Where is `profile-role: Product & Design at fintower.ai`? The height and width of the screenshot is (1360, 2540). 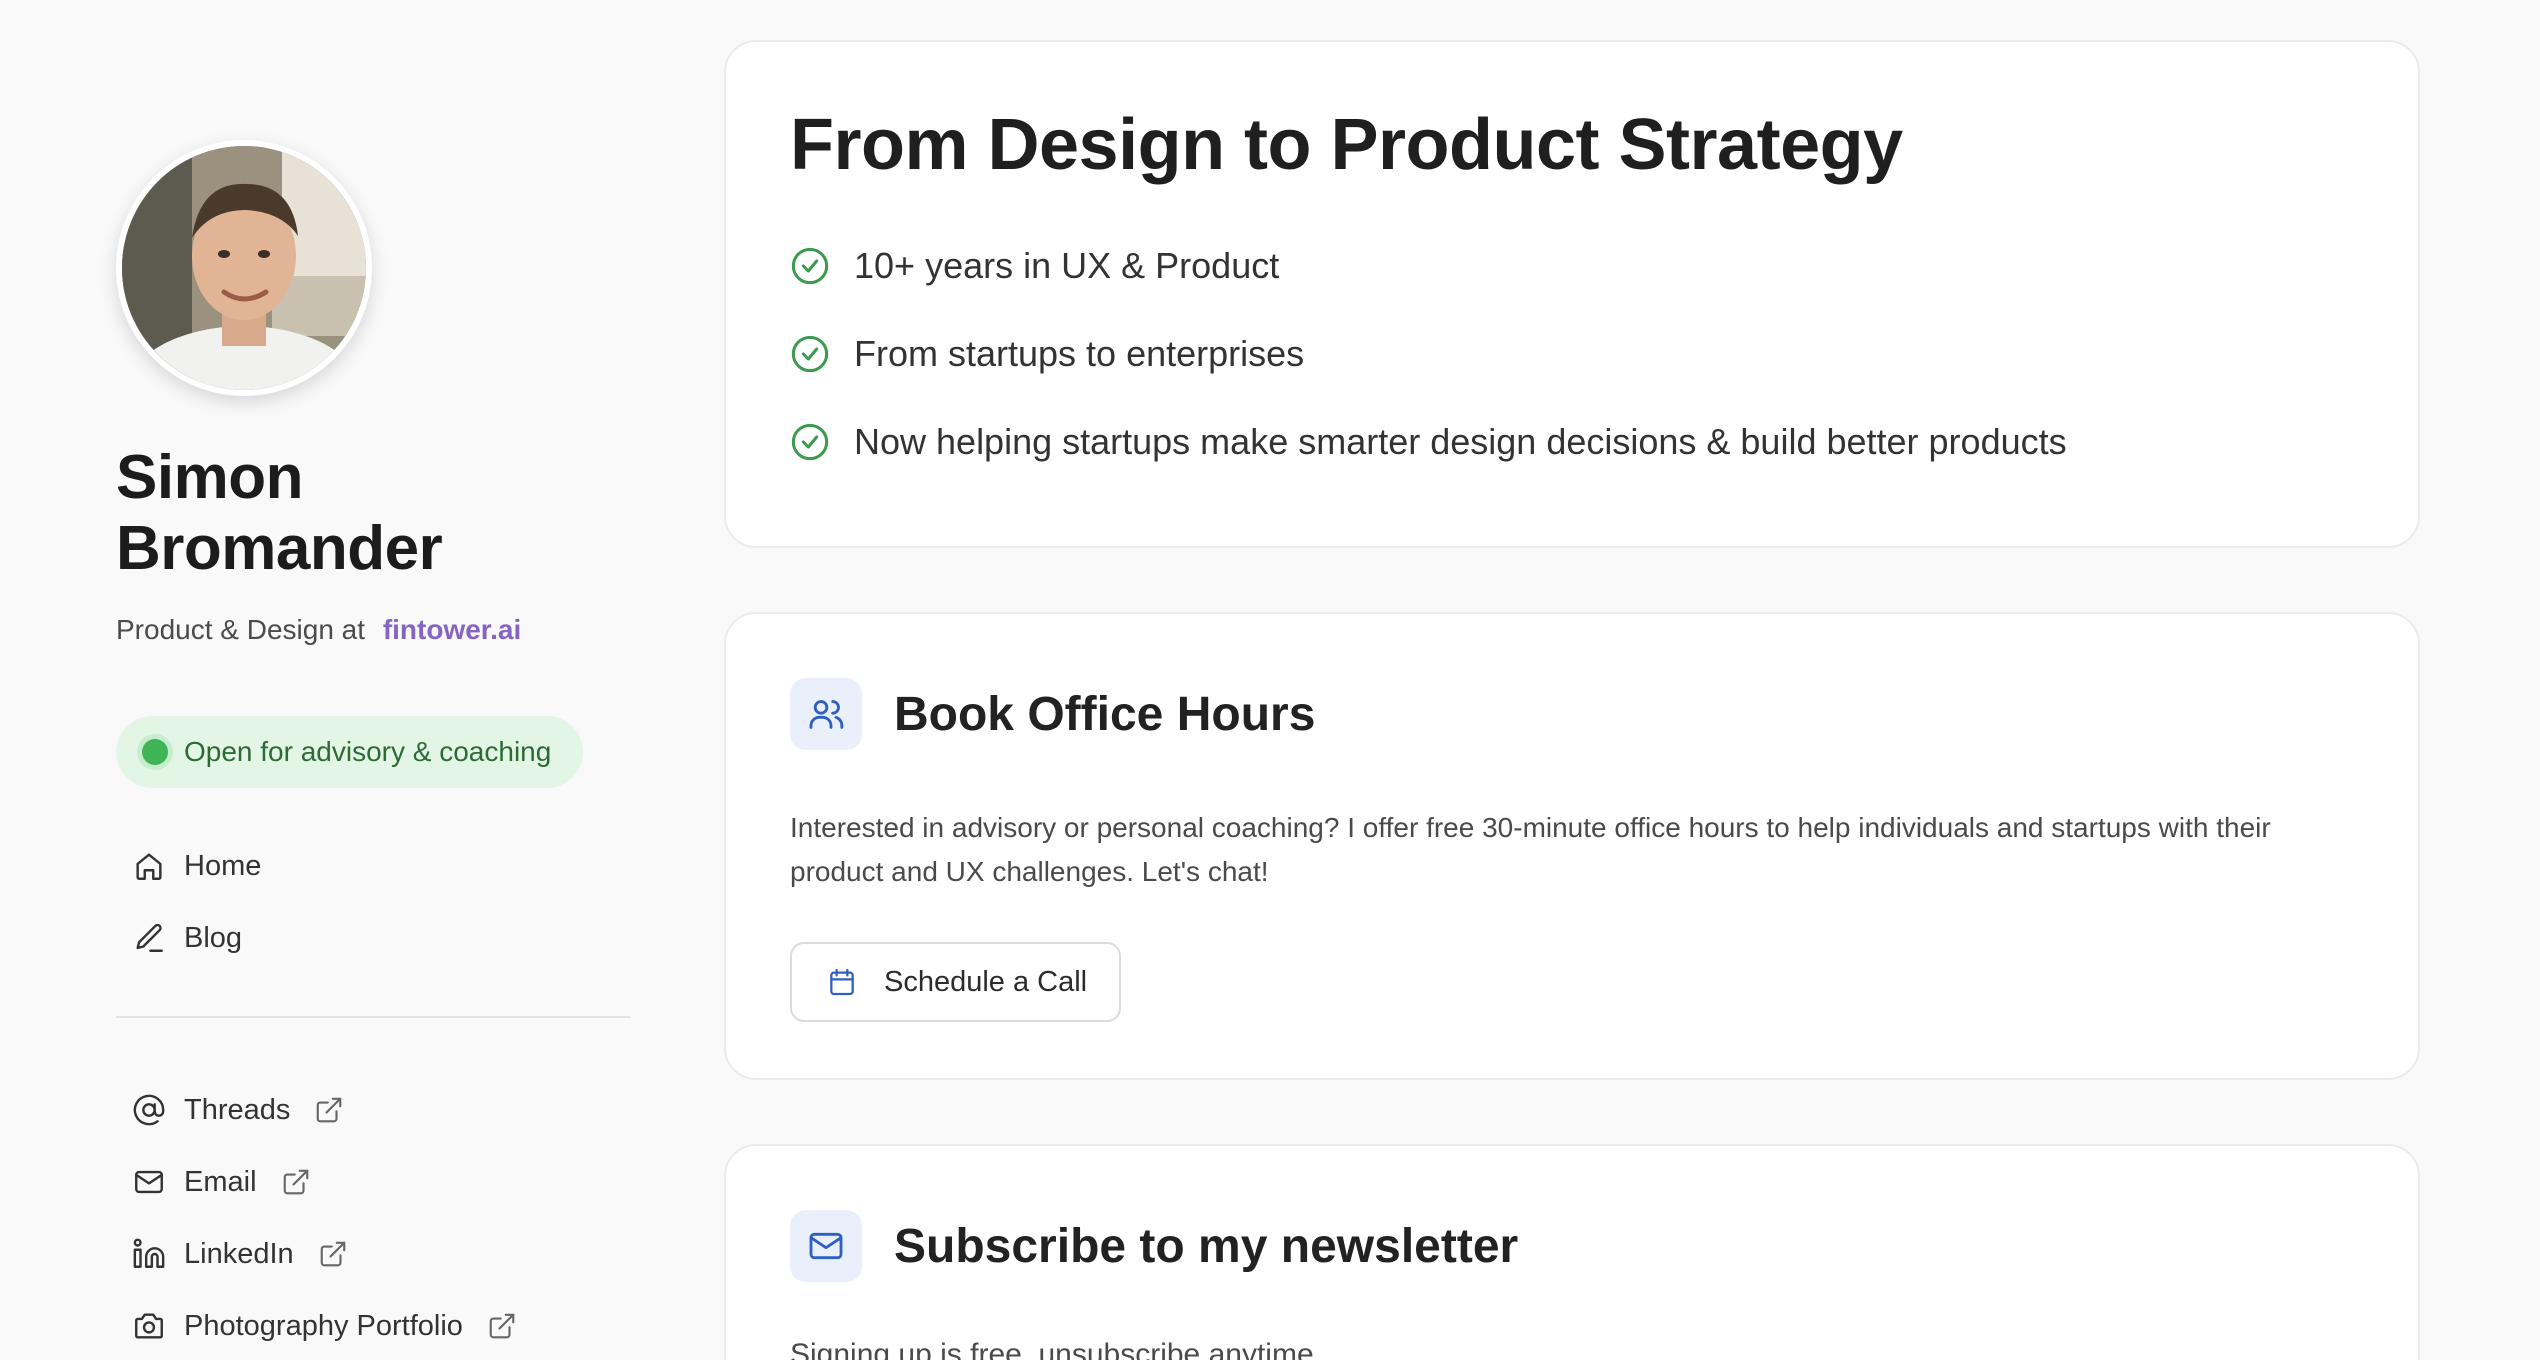
profile-role: Product & Design at fintower.ai is located at coordinates (373, 630).